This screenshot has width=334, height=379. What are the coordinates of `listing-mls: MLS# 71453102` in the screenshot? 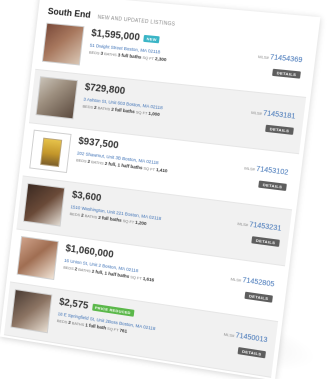 It's located at (266, 170).